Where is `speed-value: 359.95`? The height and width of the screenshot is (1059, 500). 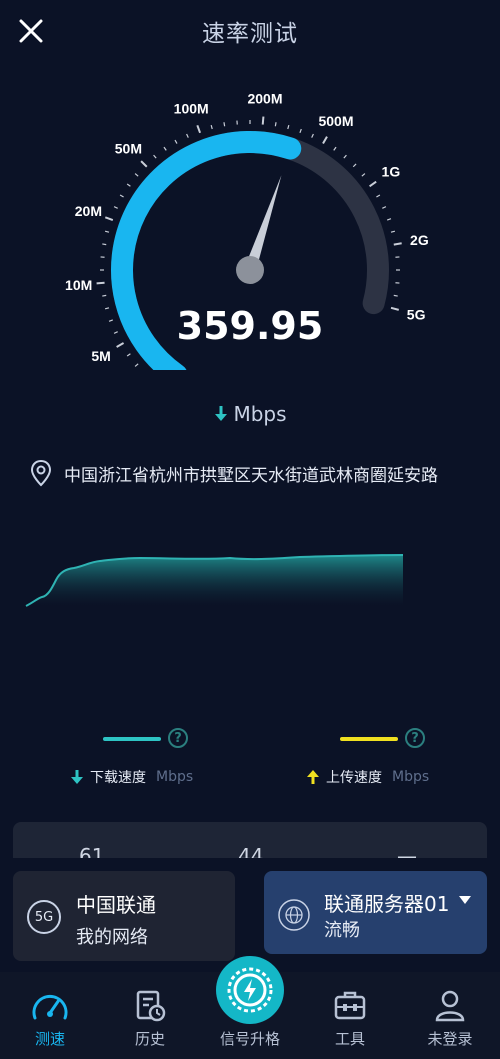 speed-value: 359.95 is located at coordinates (250, 326).